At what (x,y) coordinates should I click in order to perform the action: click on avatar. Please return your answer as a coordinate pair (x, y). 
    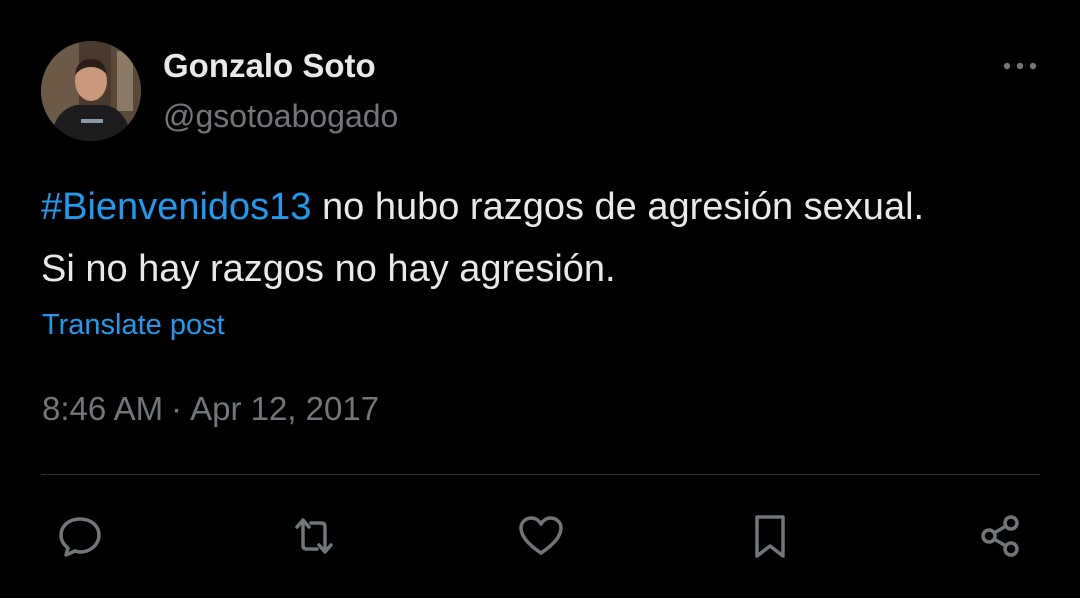
    Looking at the image, I should click on (91, 91).